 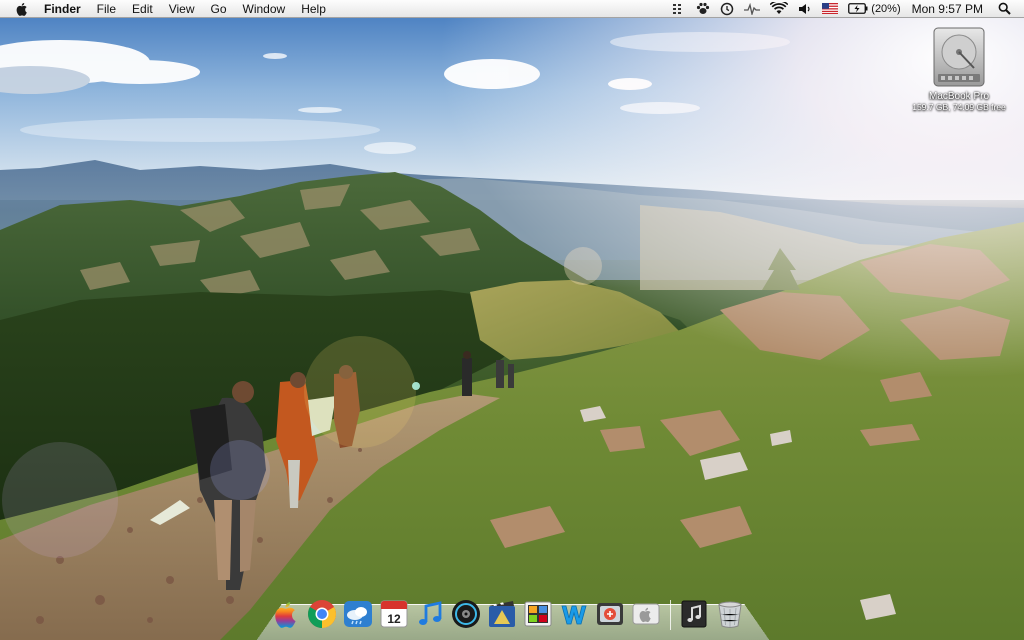 I want to click on calendar-day: 12, so click(x=394, y=619).